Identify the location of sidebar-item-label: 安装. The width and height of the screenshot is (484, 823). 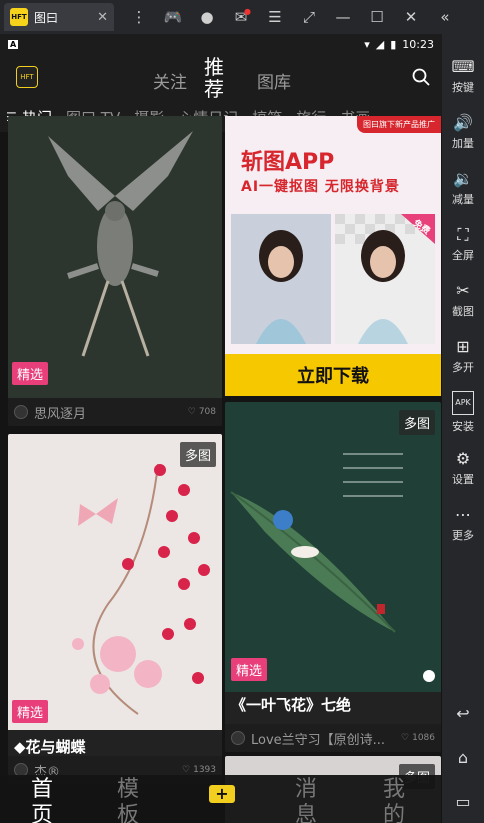
(463, 426).